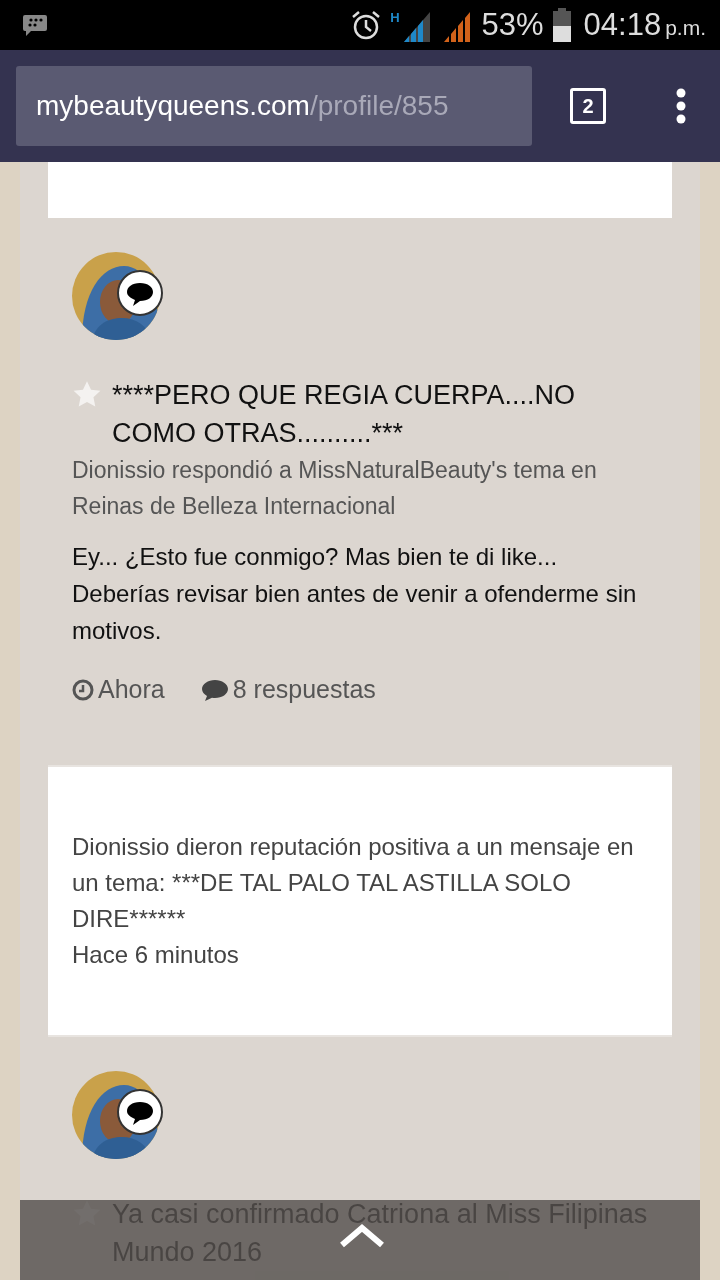 This screenshot has width=720, height=1280. I want to click on battery-percentage: 53%, so click(512, 24).